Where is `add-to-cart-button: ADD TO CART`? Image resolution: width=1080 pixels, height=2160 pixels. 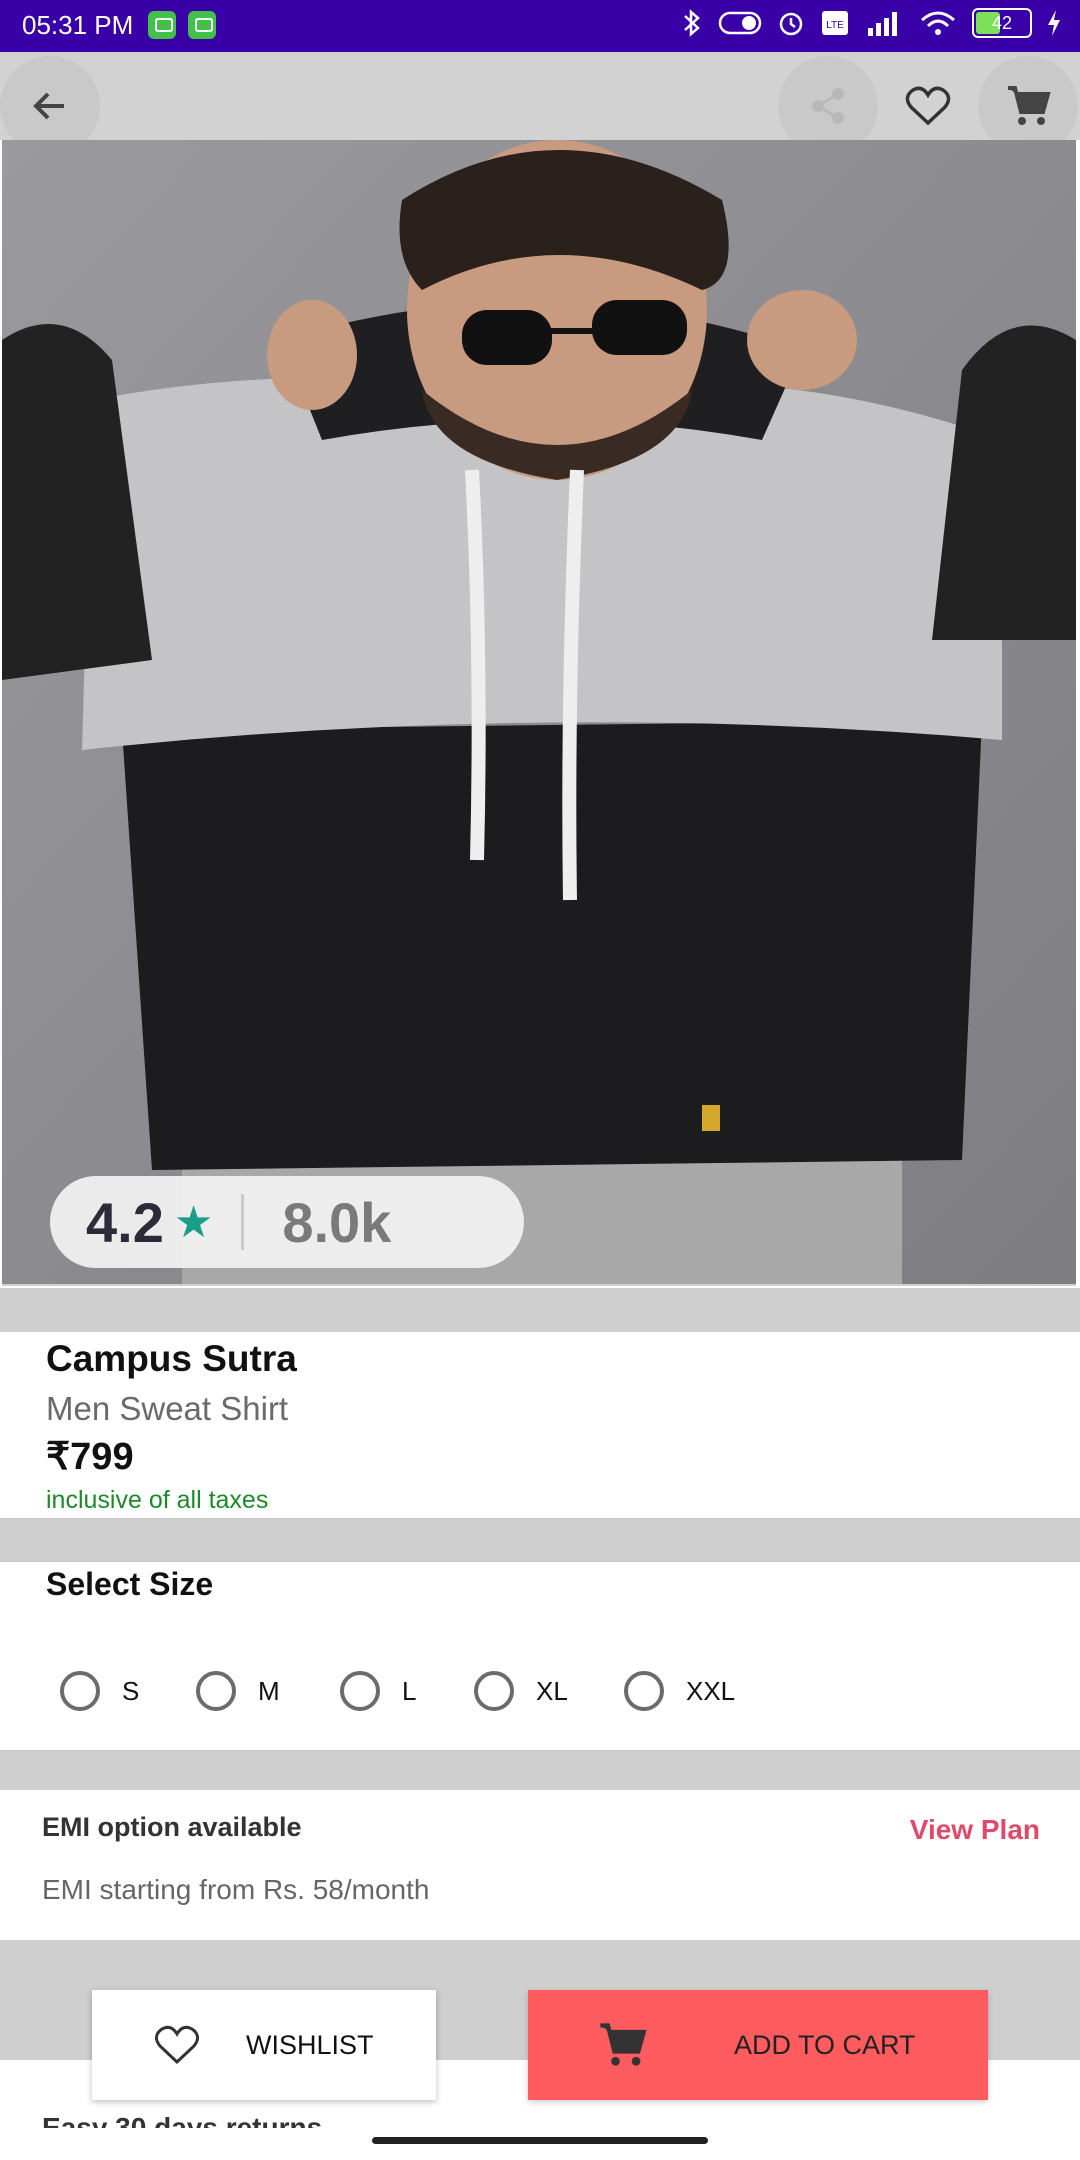
add-to-cart-button: ADD TO CART is located at coordinates (758, 2045).